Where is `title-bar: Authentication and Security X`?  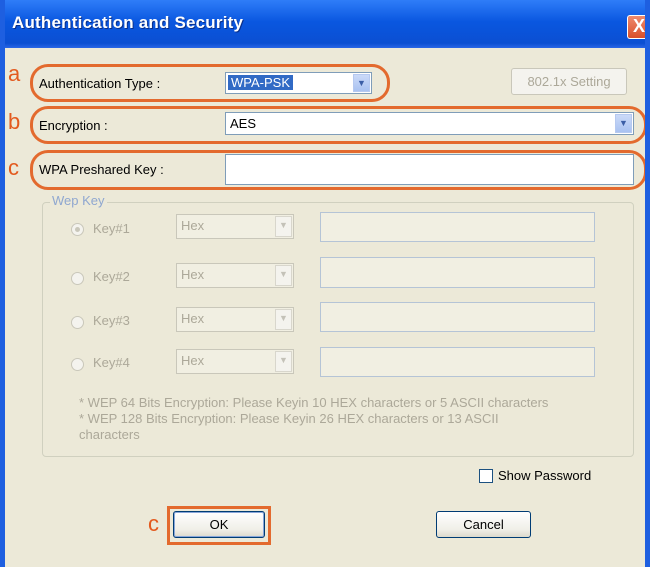 title-bar: Authentication and Security X is located at coordinates (325, 24).